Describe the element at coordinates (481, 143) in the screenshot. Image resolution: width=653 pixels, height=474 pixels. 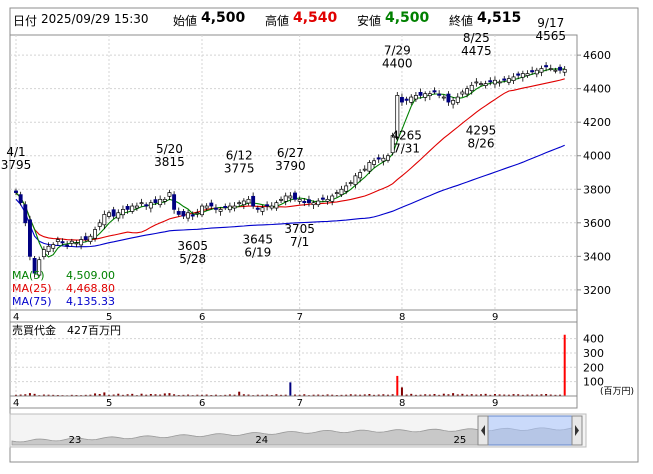
I see `annotation-label: 8/26` at that location.